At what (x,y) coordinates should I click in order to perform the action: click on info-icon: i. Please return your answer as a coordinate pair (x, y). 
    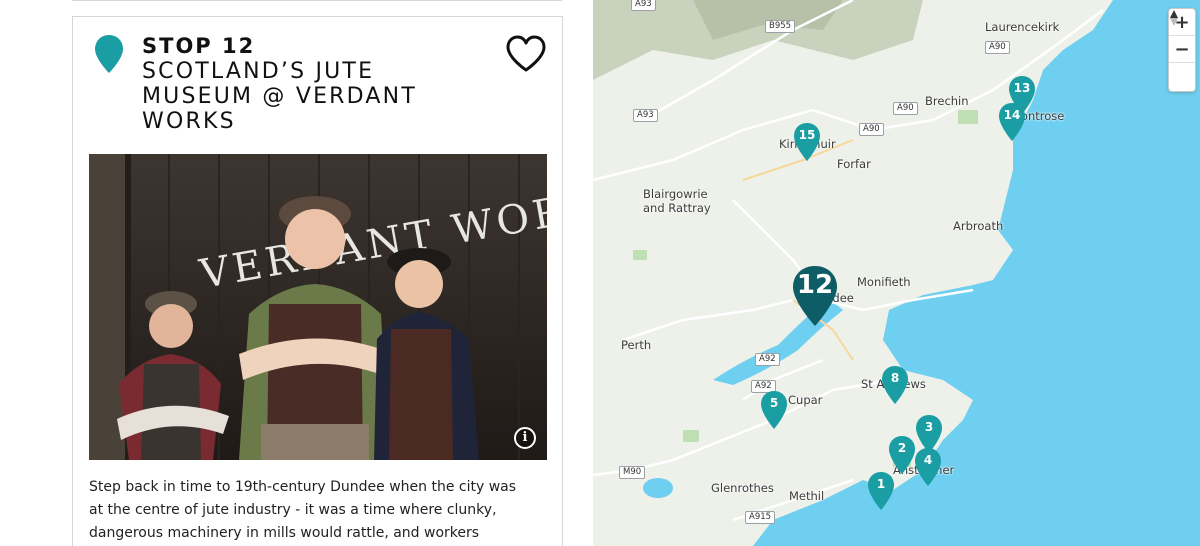
    Looking at the image, I should click on (525, 437).